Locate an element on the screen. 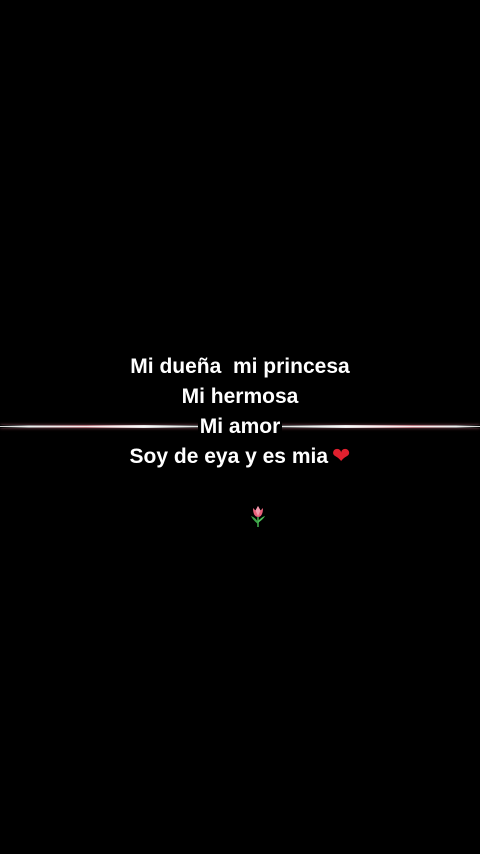  caption-line-4: Soy de eya y es mia ❤ is located at coordinates (240, 457).